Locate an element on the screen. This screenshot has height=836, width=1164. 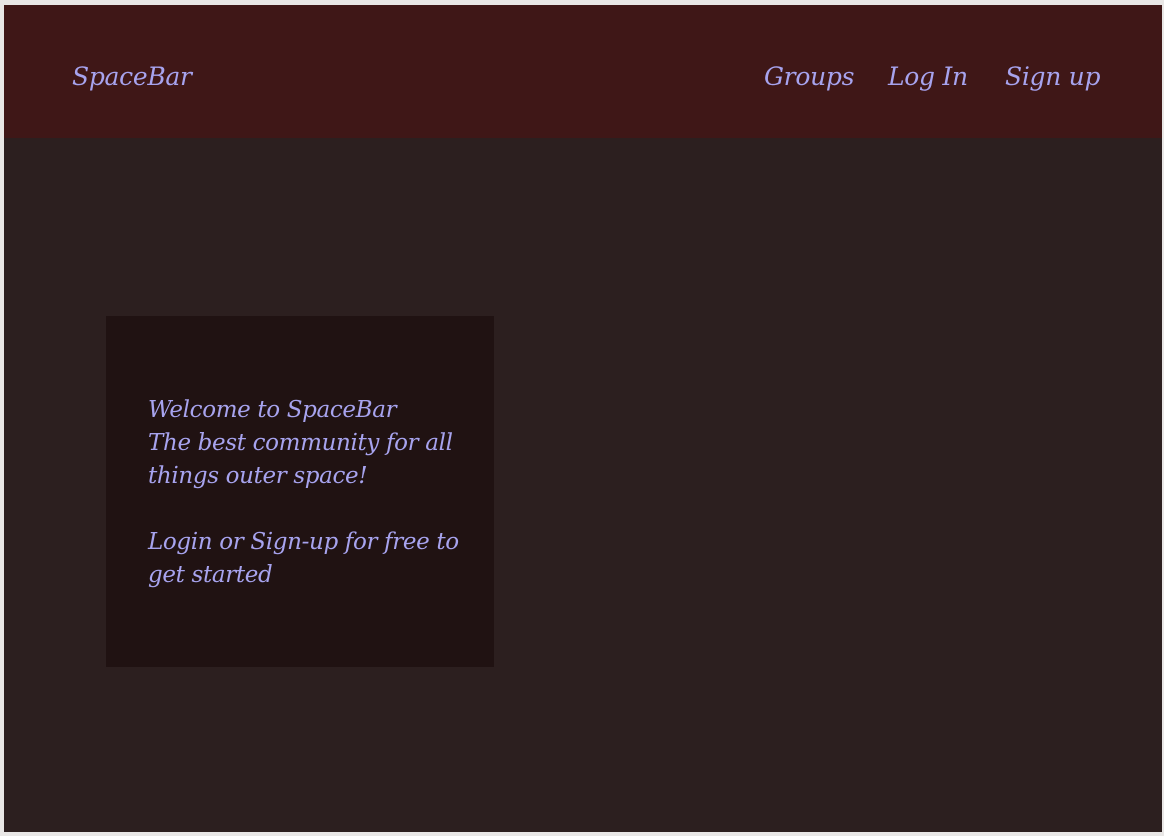
sign-up-link: Sign up is located at coordinates (1052, 77).